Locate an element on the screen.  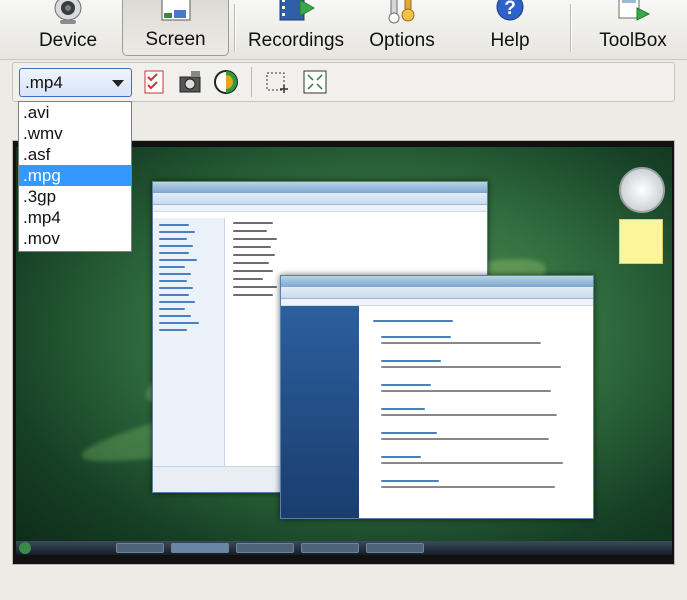
screen-label: Screen is located at coordinates (175, 39).